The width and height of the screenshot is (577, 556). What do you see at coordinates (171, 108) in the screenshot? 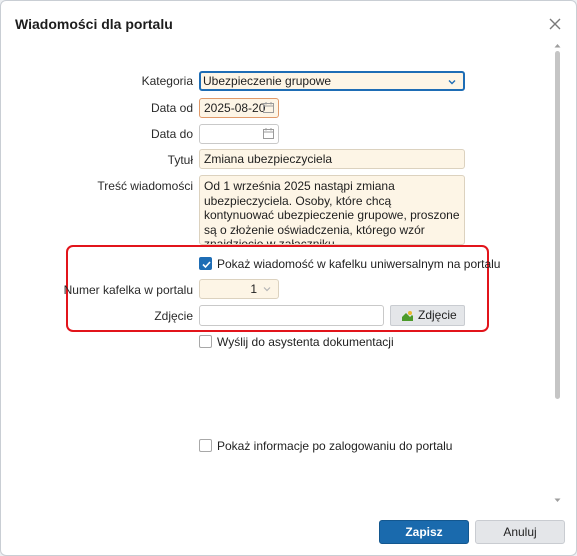
I see `data-od-label: Data od` at bounding box center [171, 108].